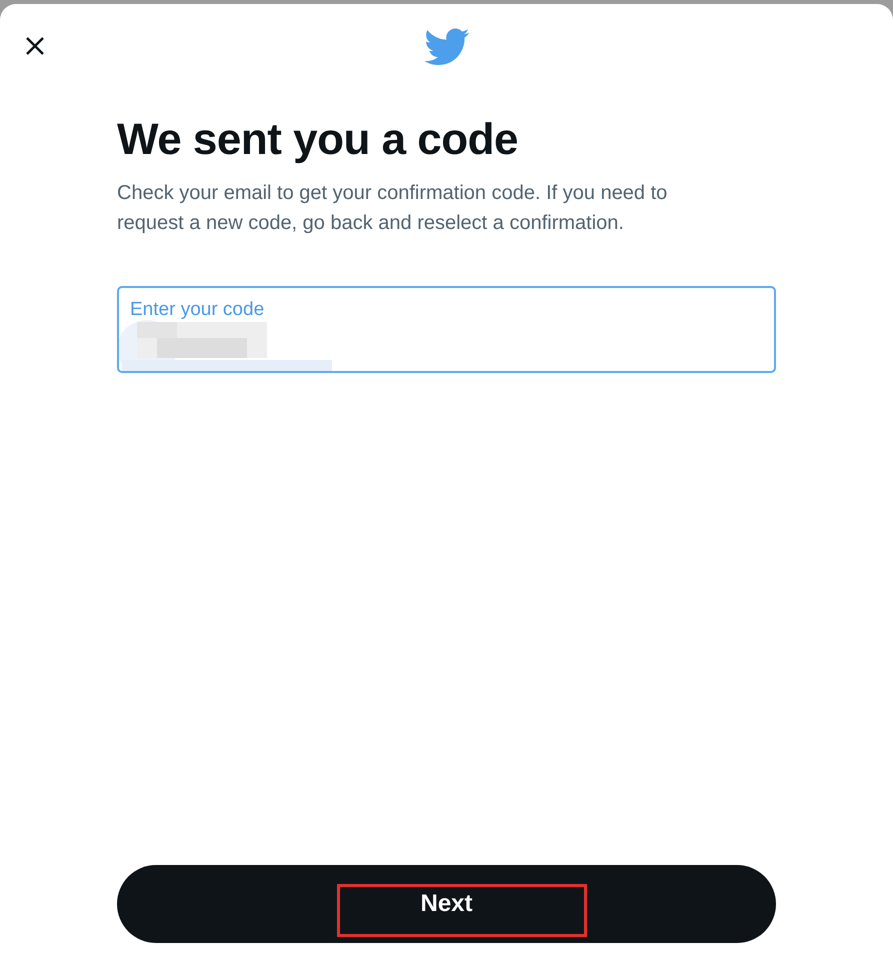 This screenshot has height=978, width=893. I want to click on field-label: Enter your code, so click(198, 310).